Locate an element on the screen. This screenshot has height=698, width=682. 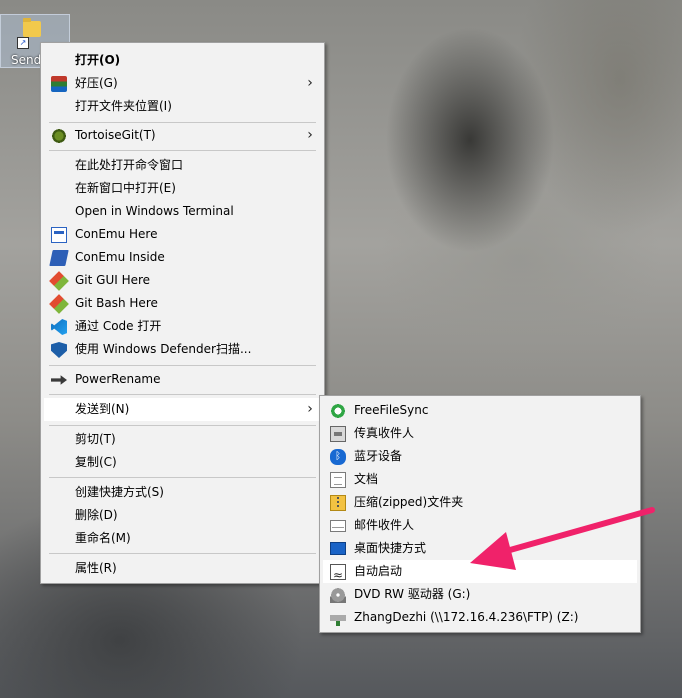
vscode-icon is located at coordinates (59, 327).